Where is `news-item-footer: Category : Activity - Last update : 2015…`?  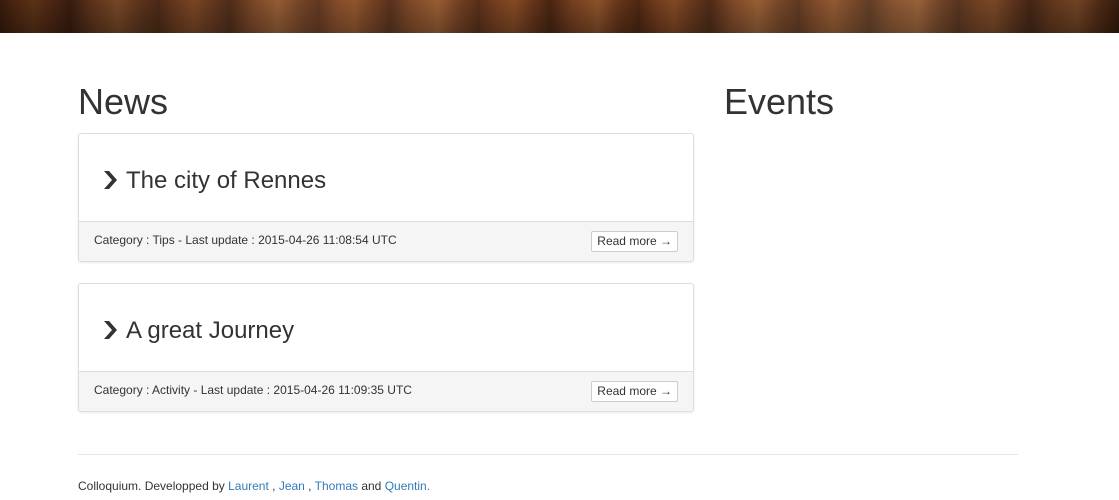
news-item-footer: Category : Activity - Last update : 2015… is located at coordinates (386, 391).